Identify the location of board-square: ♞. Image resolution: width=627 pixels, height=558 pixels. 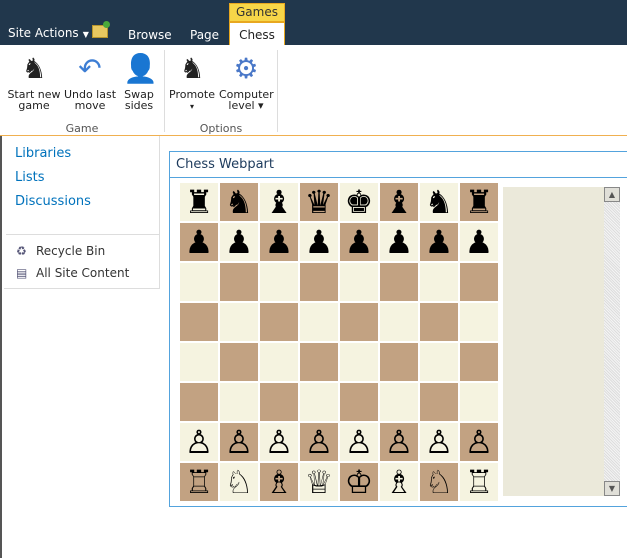
(239, 202).